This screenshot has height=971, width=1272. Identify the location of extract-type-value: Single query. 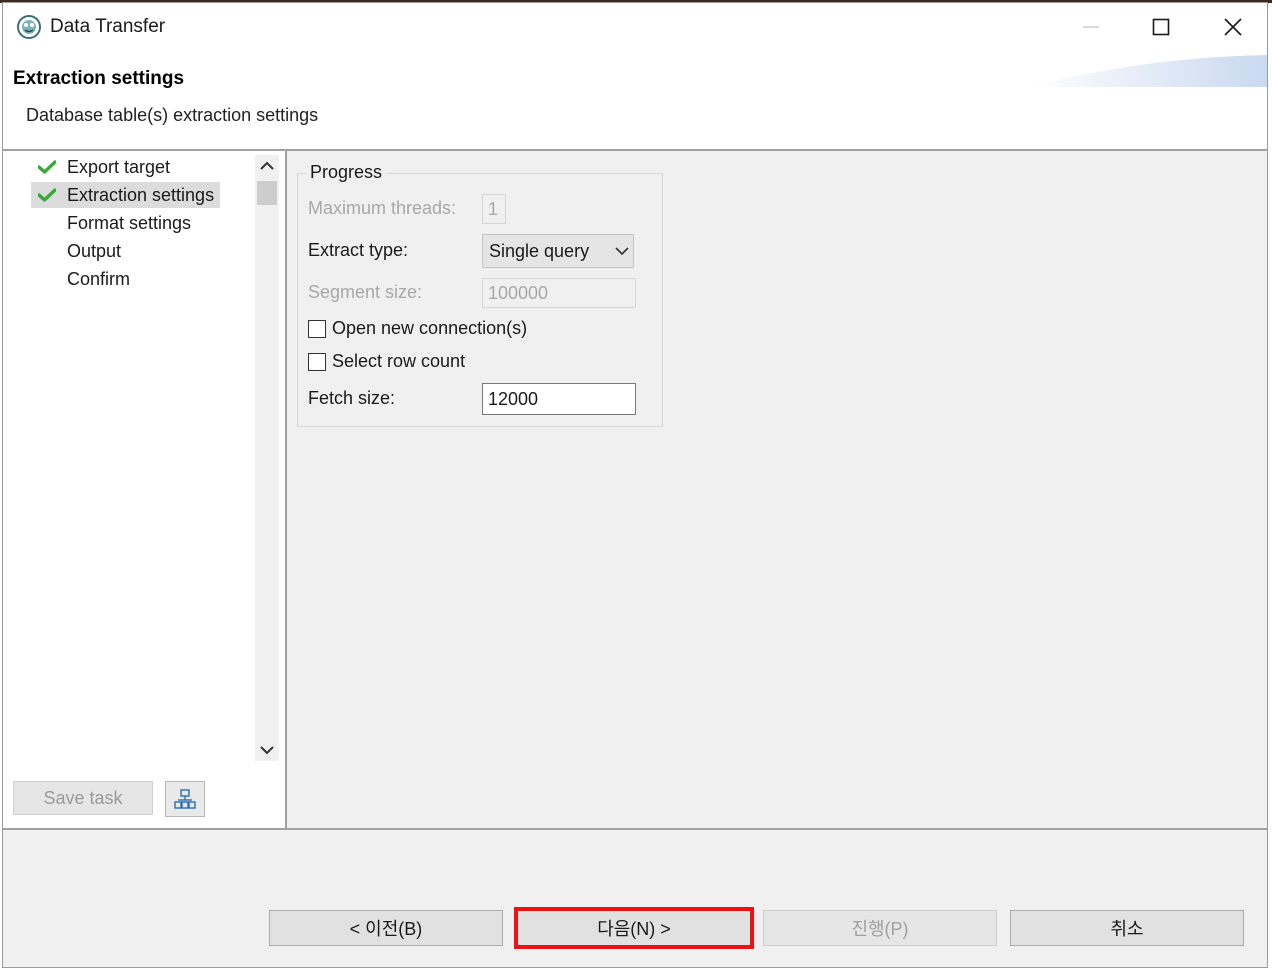
(539, 250).